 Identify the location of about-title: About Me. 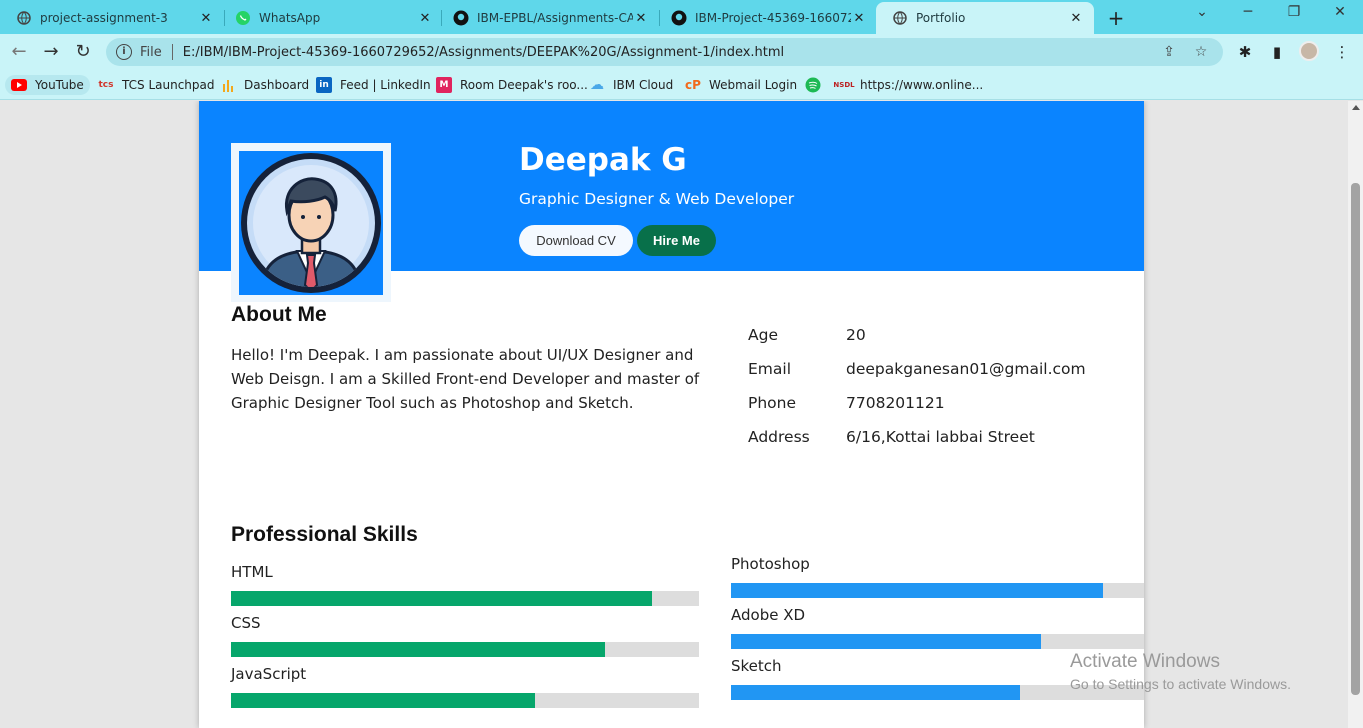
(279, 314).